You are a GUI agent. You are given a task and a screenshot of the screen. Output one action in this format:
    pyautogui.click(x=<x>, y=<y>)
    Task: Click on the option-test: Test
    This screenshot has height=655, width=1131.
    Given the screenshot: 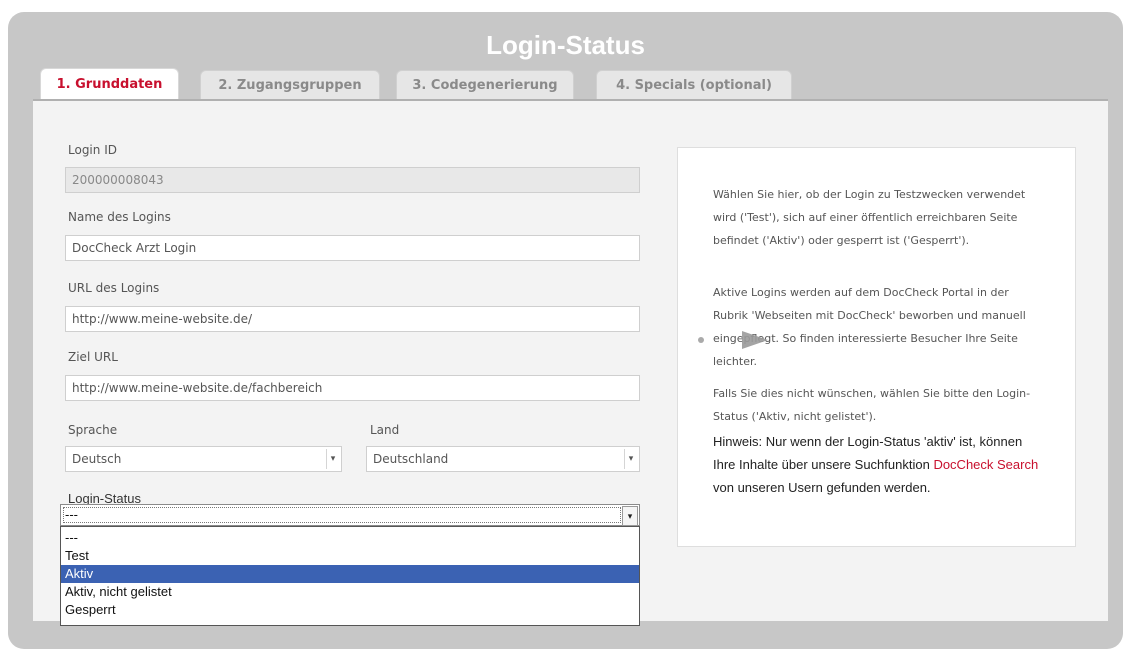 What is the action you would take?
    pyautogui.click(x=350, y=556)
    